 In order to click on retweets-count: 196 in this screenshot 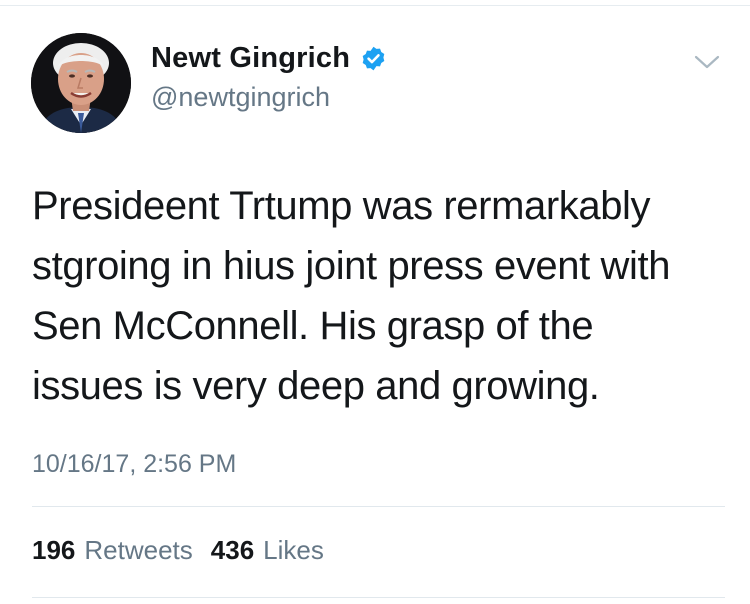, I will do `click(54, 550)`.